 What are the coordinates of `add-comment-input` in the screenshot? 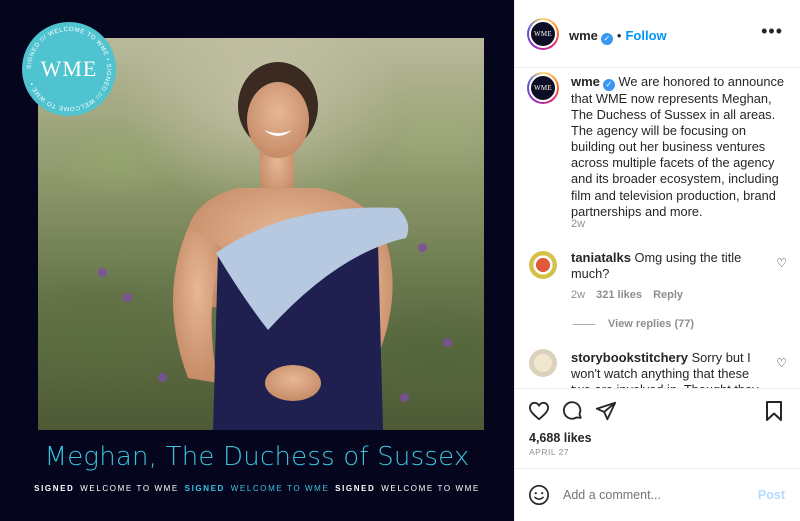 It's located at (653, 495).